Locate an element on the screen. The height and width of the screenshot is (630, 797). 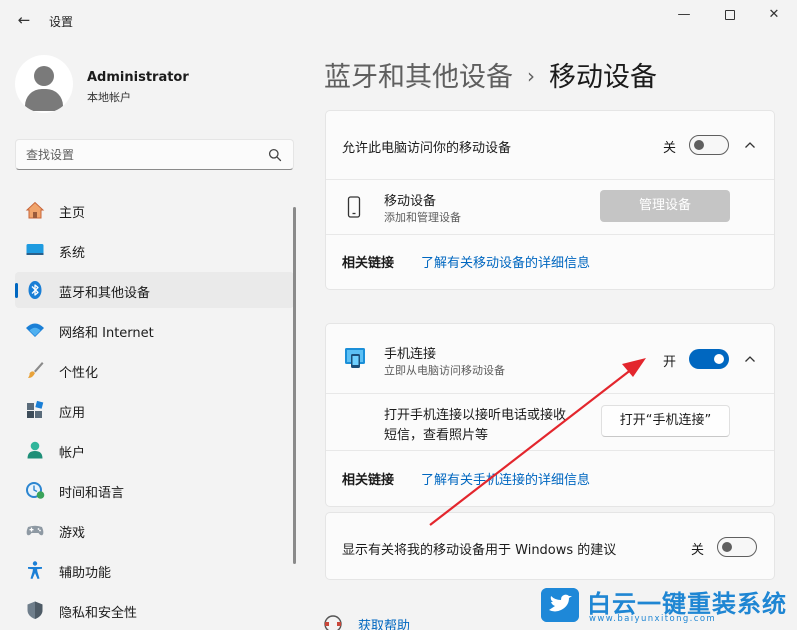
sidebar-item-label: 蓝牙和其他设备 is located at coordinates (105, 293).